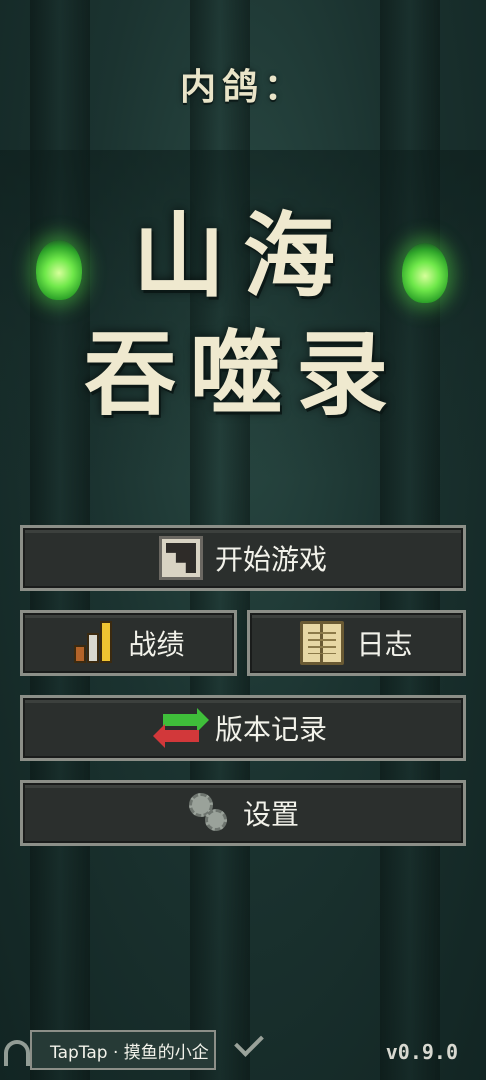 The image size is (486, 1080). Describe the element at coordinates (421, 1052) in the screenshot. I see `version-label: v0.9.0` at that location.